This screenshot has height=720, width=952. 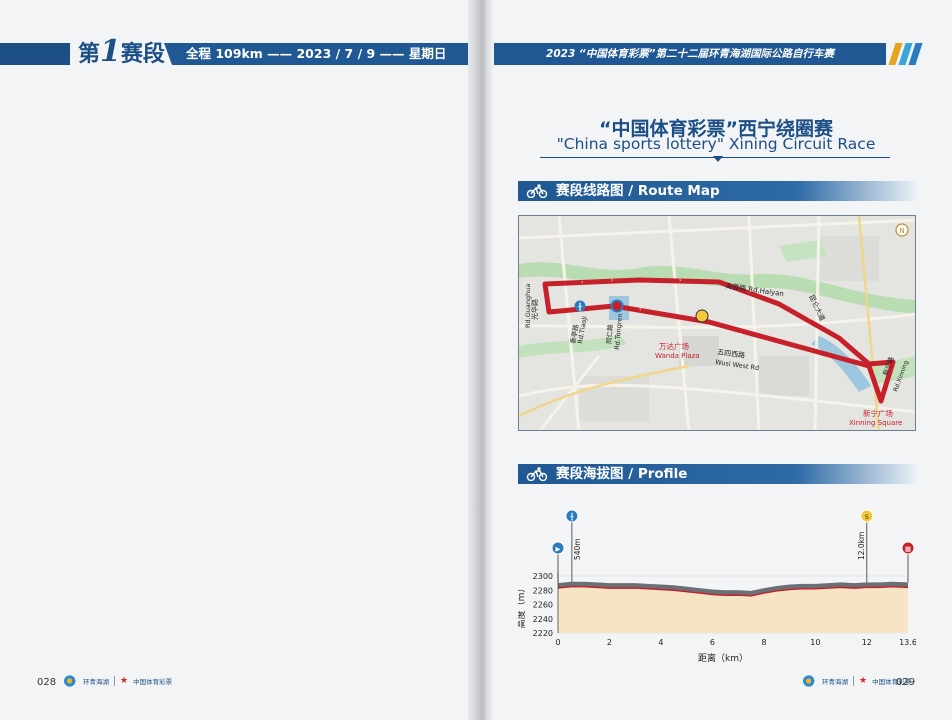 What do you see at coordinates (702, 316) in the screenshot?
I see `sprint-icon` at bounding box center [702, 316].